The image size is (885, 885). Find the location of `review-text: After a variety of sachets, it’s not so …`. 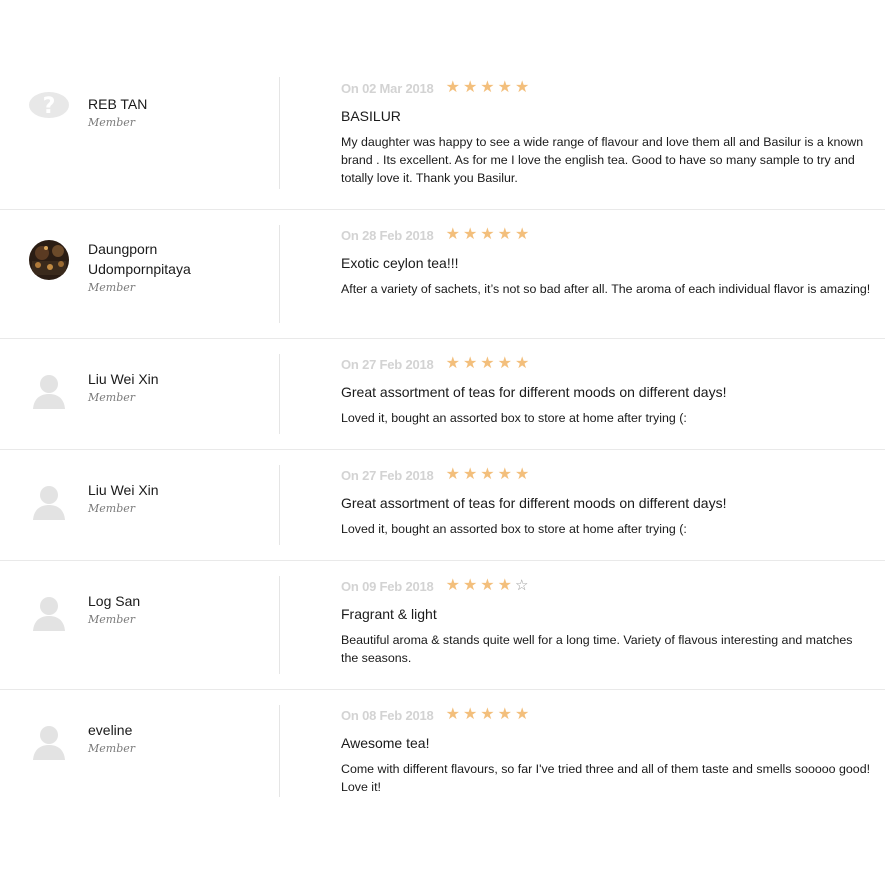

review-text: After a variety of sachets, it’s not so … is located at coordinates (606, 289).